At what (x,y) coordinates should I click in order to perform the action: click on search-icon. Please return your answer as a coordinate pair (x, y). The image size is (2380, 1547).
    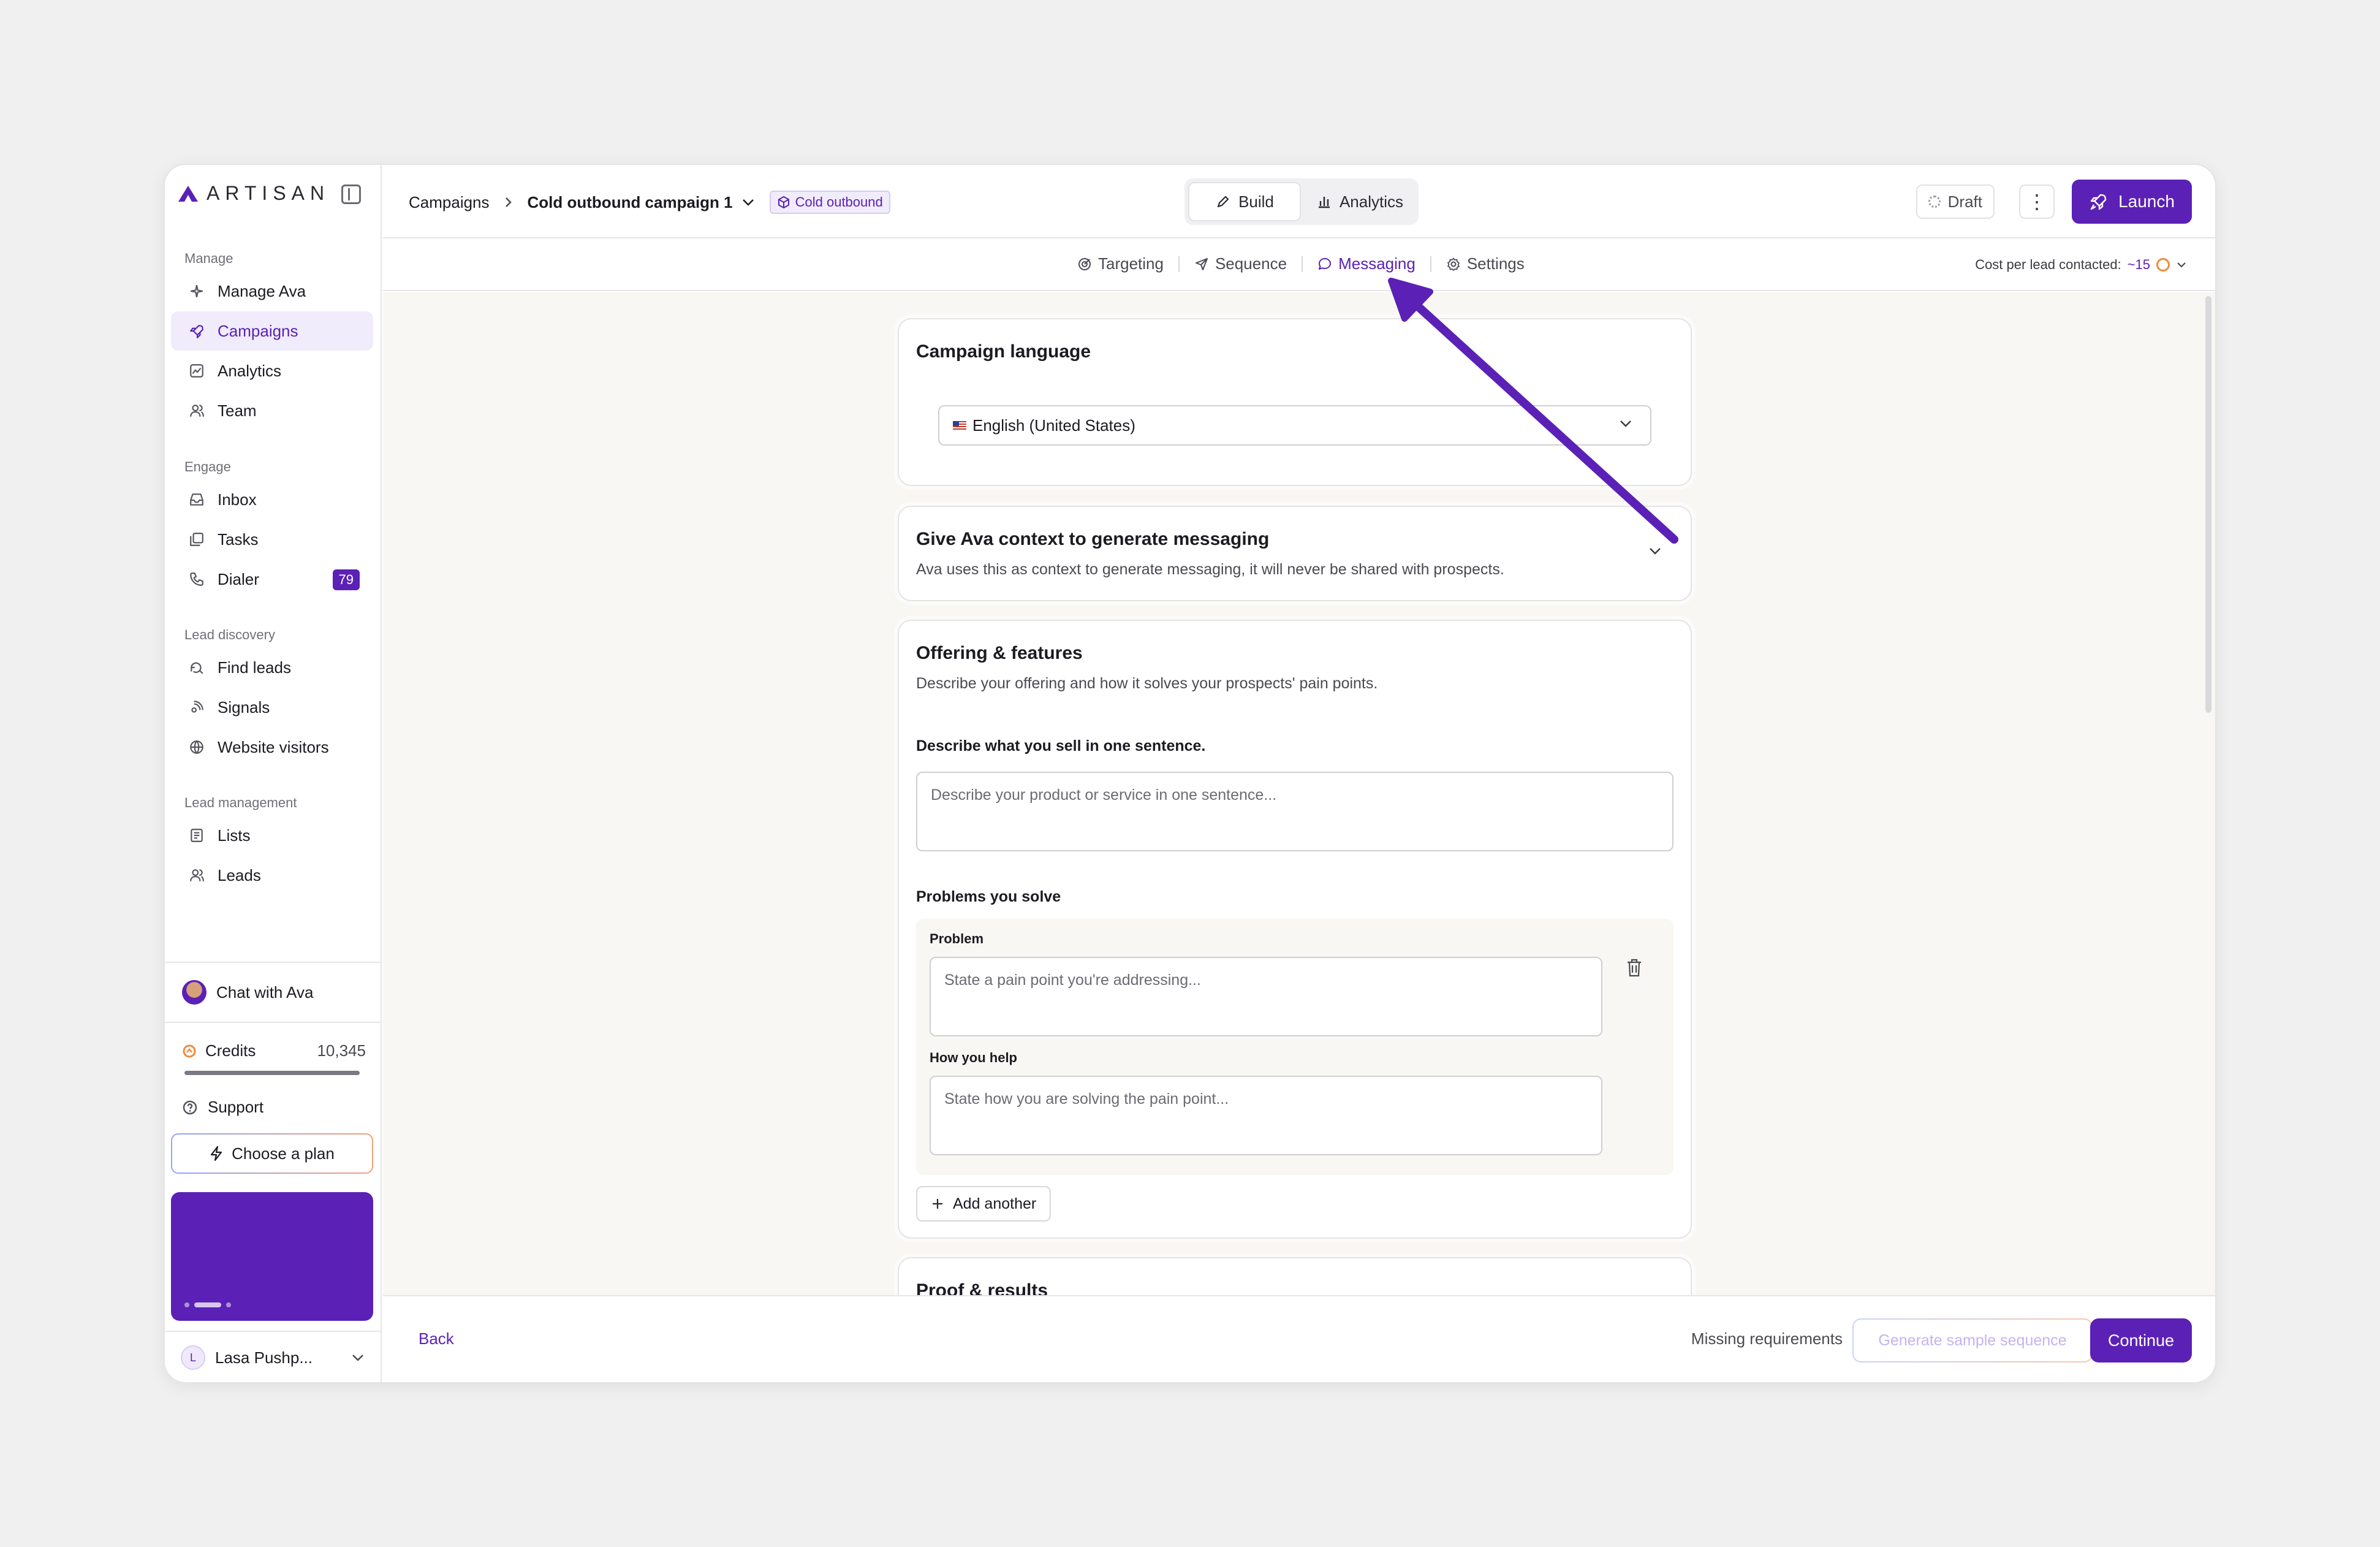
    Looking at the image, I should click on (196, 667).